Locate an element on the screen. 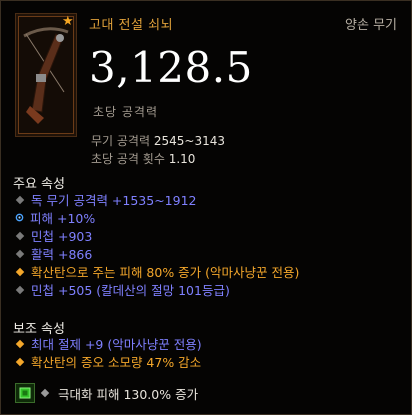  weapon-damage-stat: 무기 공격력 2545~3143 is located at coordinates (158, 140).